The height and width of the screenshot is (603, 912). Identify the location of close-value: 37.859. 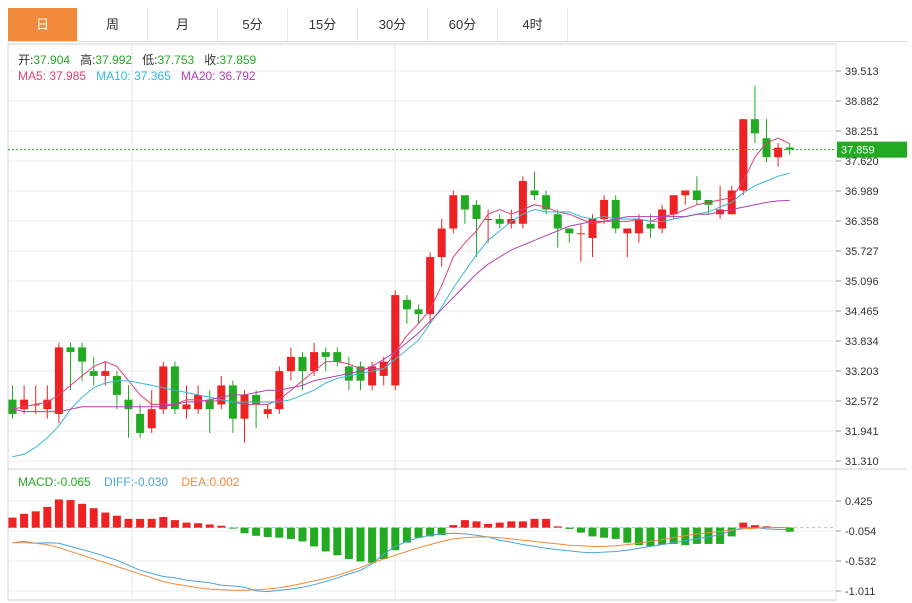
(238, 60).